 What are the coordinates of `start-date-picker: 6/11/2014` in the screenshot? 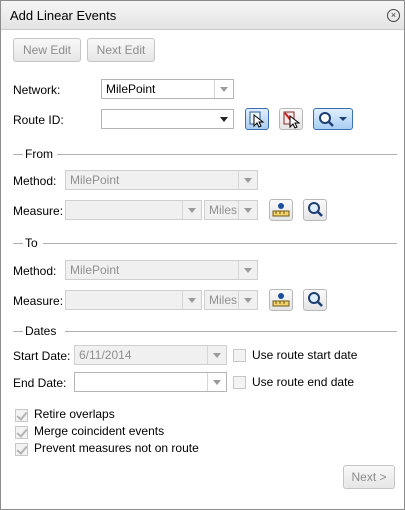 It's located at (150, 355).